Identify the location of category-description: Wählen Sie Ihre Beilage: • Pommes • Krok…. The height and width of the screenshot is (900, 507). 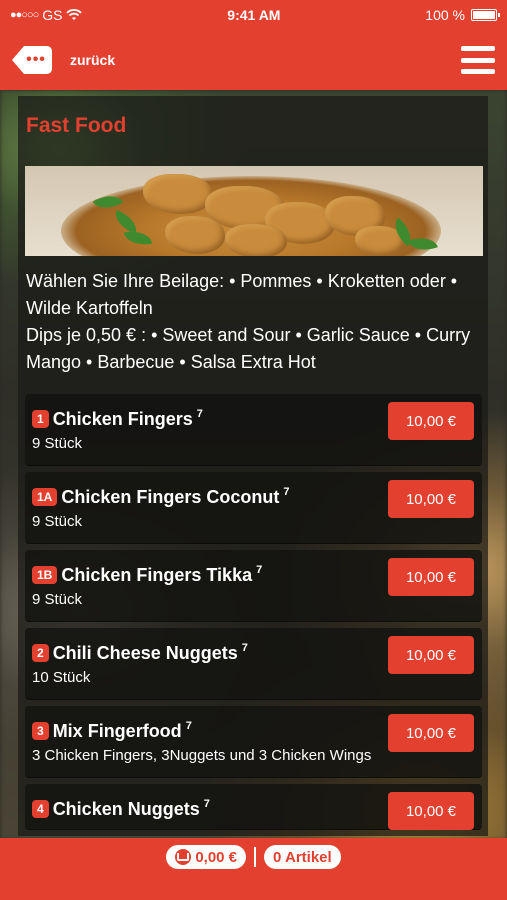
(253, 325).